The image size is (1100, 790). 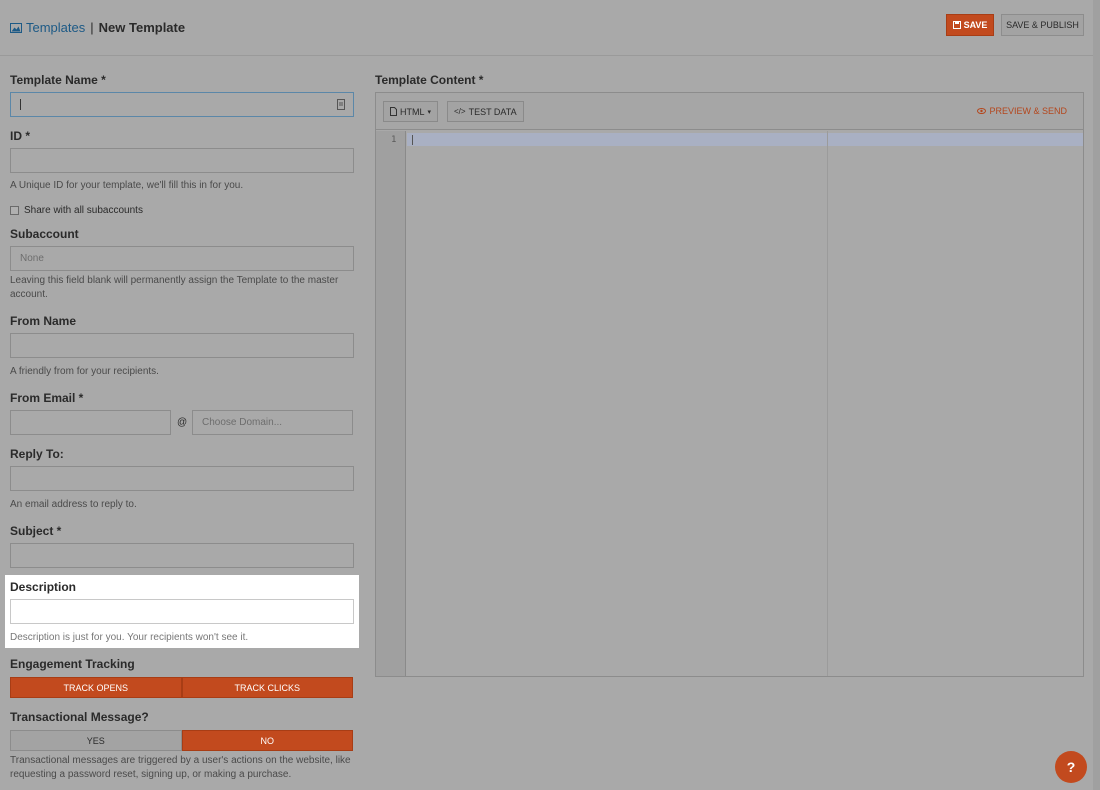 What do you see at coordinates (20, 136) in the screenshot?
I see `id-label: ID *` at bounding box center [20, 136].